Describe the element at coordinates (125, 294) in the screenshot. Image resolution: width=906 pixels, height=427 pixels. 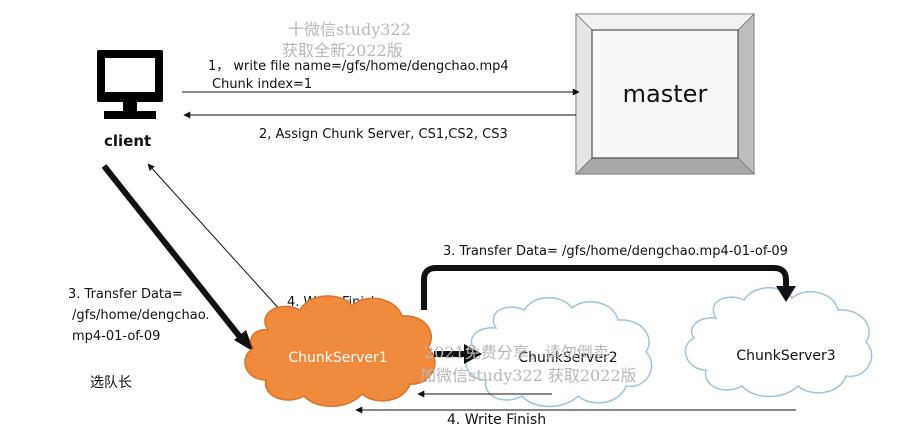
I see `step3-client-label-line1: 3. Transfer Data=` at that location.